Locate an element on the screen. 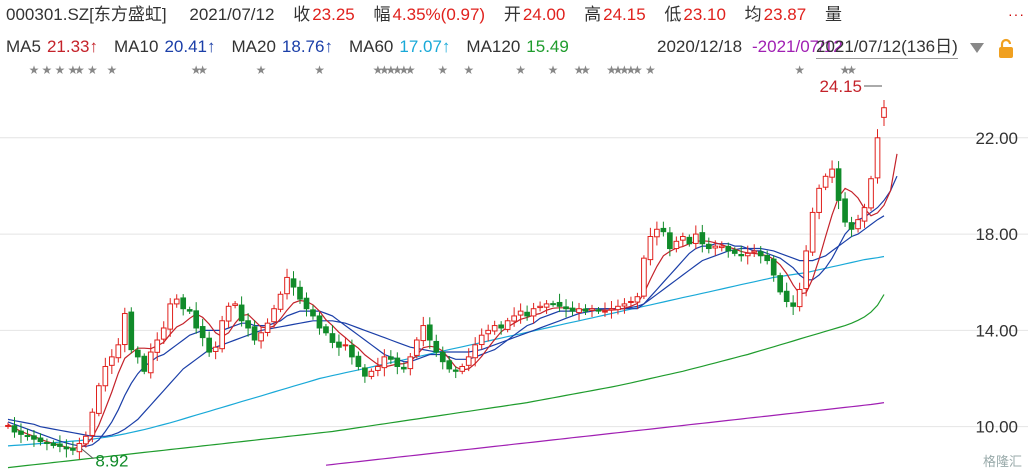 The image size is (1028, 474). volume-label: 量 is located at coordinates (833, 14).